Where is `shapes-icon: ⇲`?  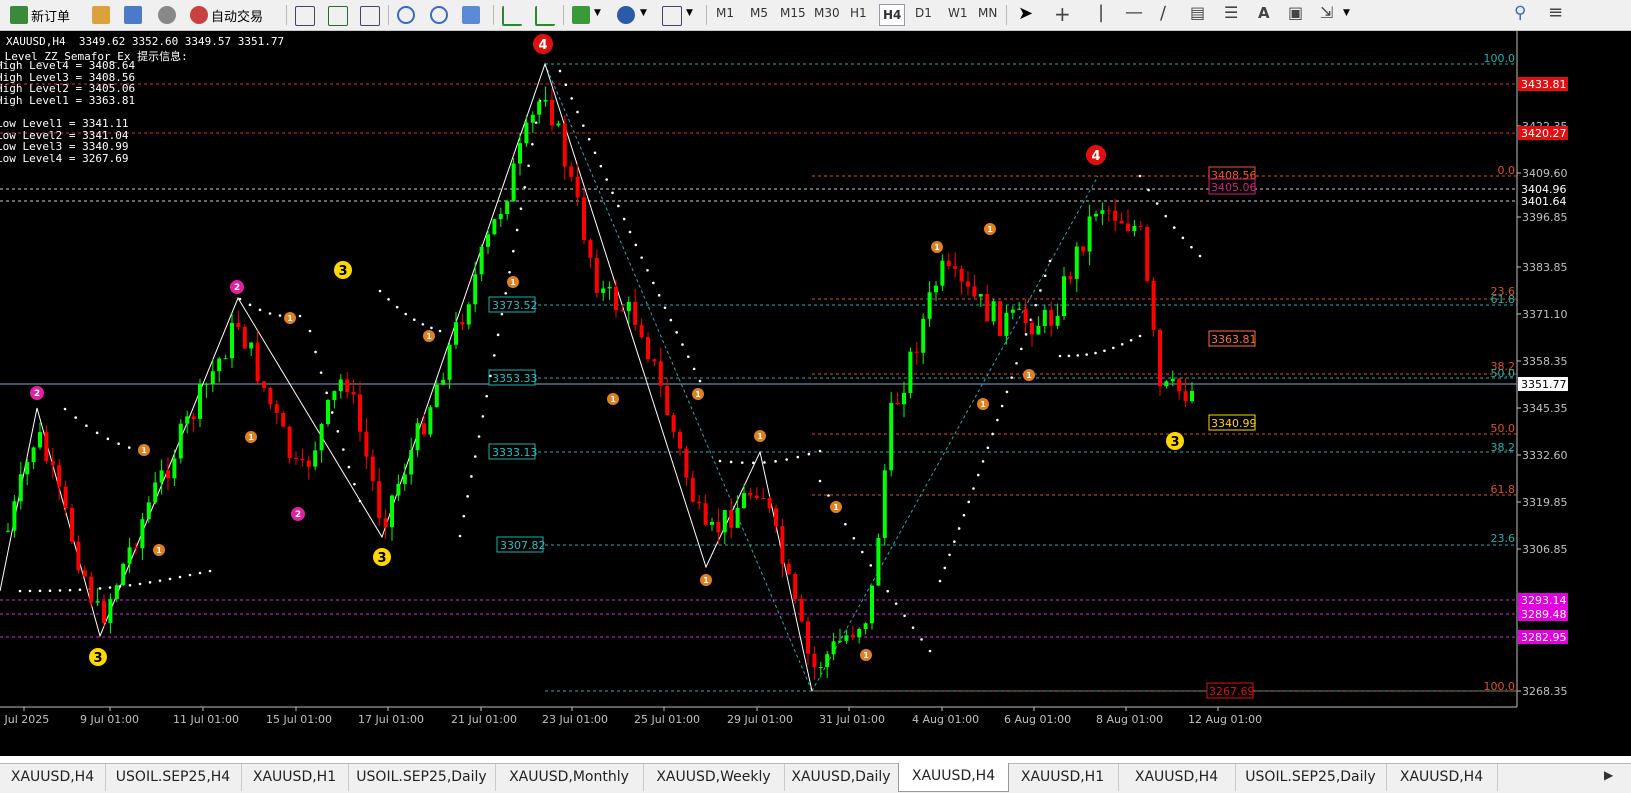
shapes-icon: ⇲ is located at coordinates (1326, 12).